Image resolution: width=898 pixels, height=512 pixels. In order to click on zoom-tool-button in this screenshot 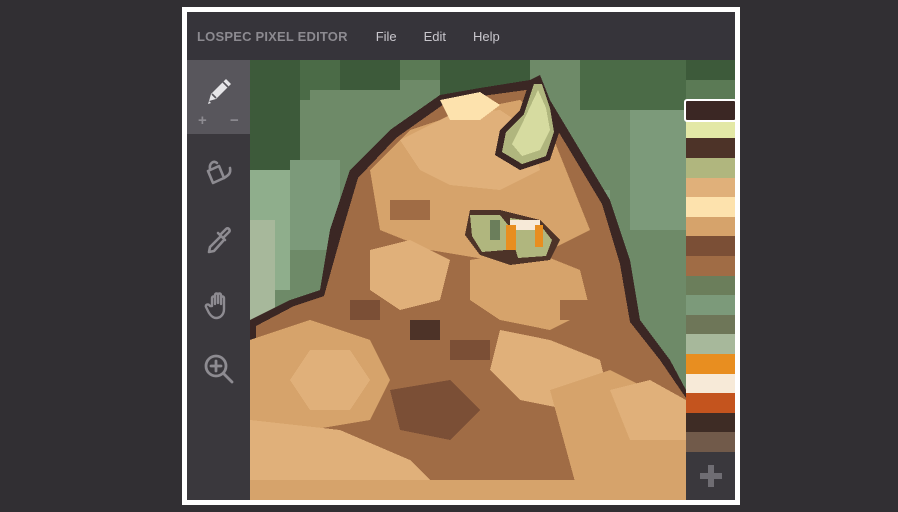, I will do `click(218, 369)`.